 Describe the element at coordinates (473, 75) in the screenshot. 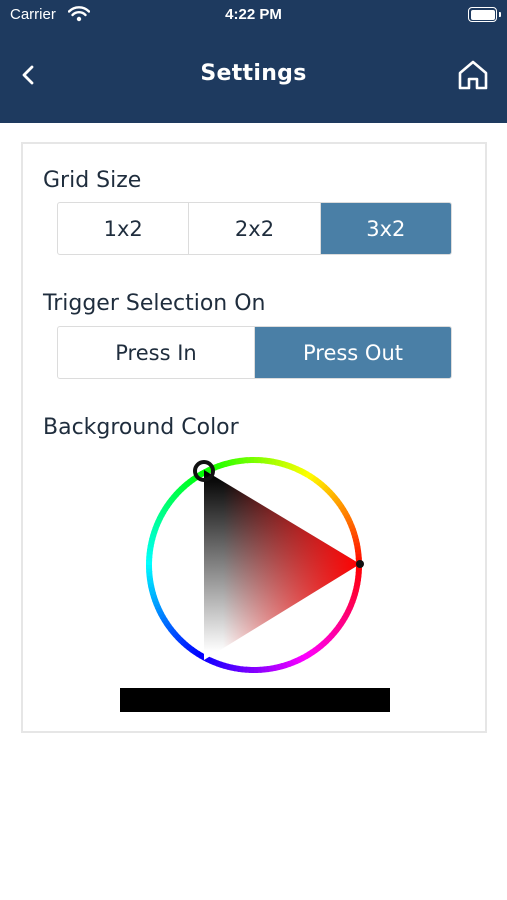

I see `home-icon` at that location.